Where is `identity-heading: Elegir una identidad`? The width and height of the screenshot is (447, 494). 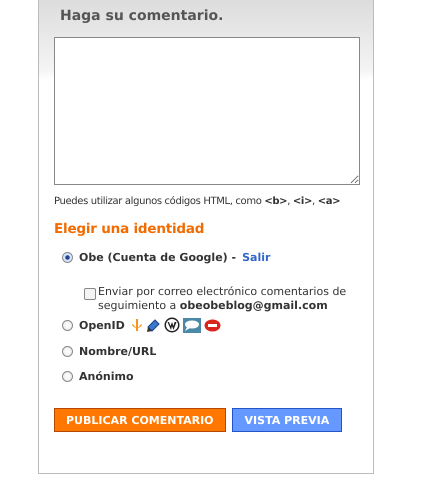 identity-heading: Elegir una identidad is located at coordinates (130, 229).